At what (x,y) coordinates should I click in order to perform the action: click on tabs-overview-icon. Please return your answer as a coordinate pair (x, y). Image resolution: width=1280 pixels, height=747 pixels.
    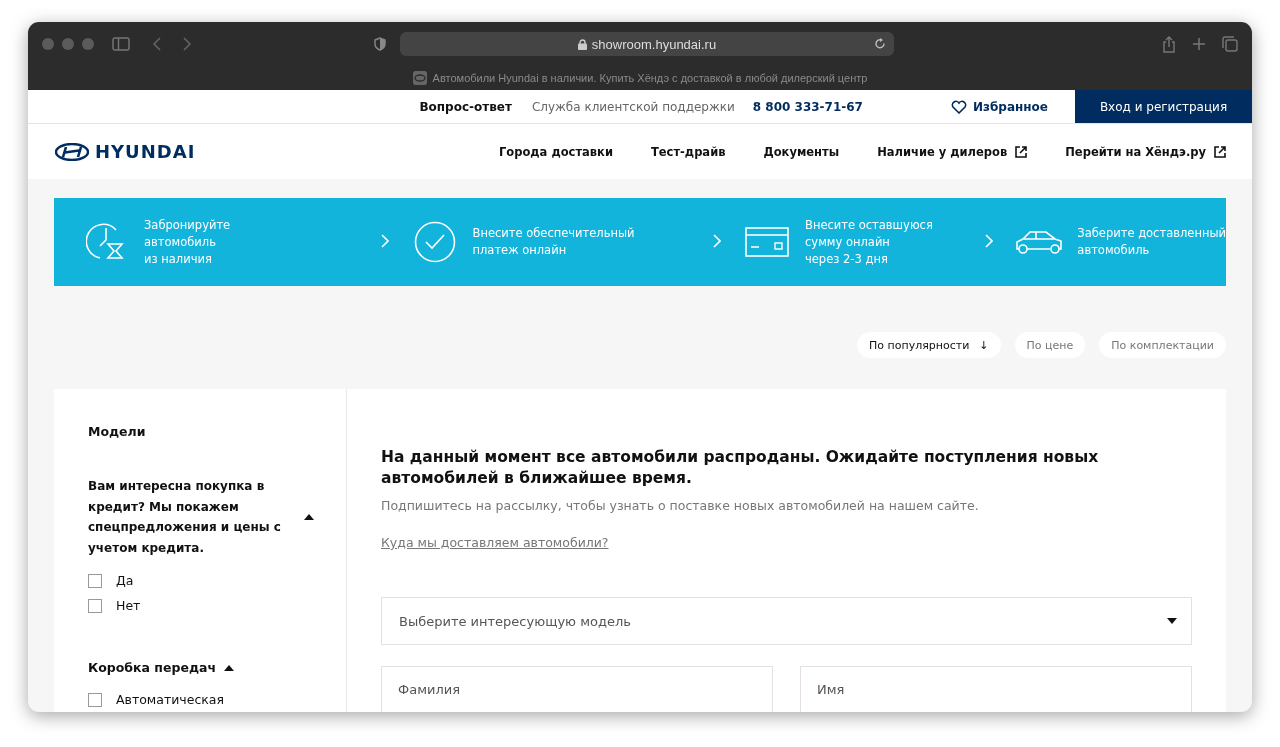
    Looking at the image, I should click on (1230, 44).